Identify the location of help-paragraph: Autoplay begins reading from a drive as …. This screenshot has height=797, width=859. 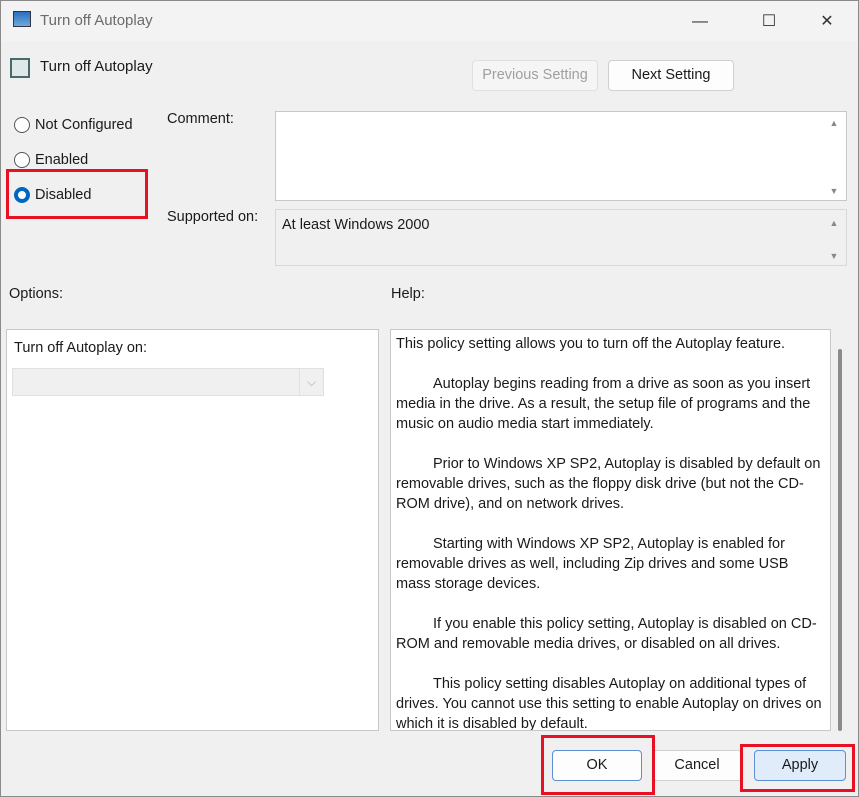
(603, 404).